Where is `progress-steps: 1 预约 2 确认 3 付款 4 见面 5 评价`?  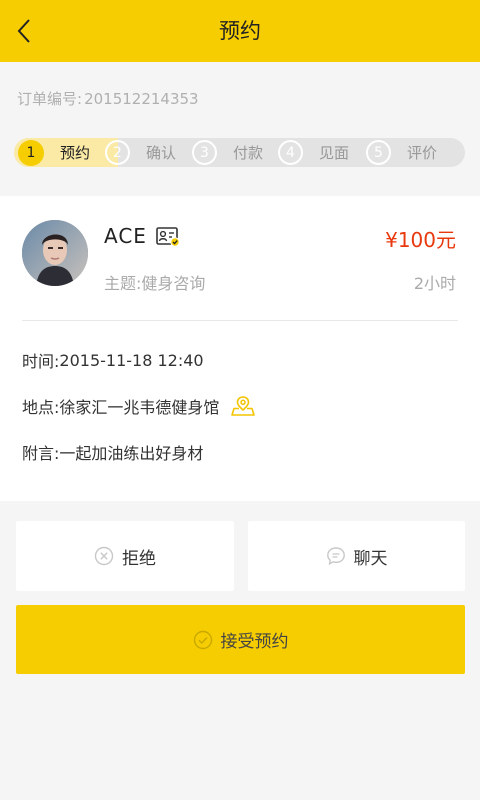
progress-steps: 1 预约 2 确认 3 付款 4 见面 5 评价 is located at coordinates (239, 152).